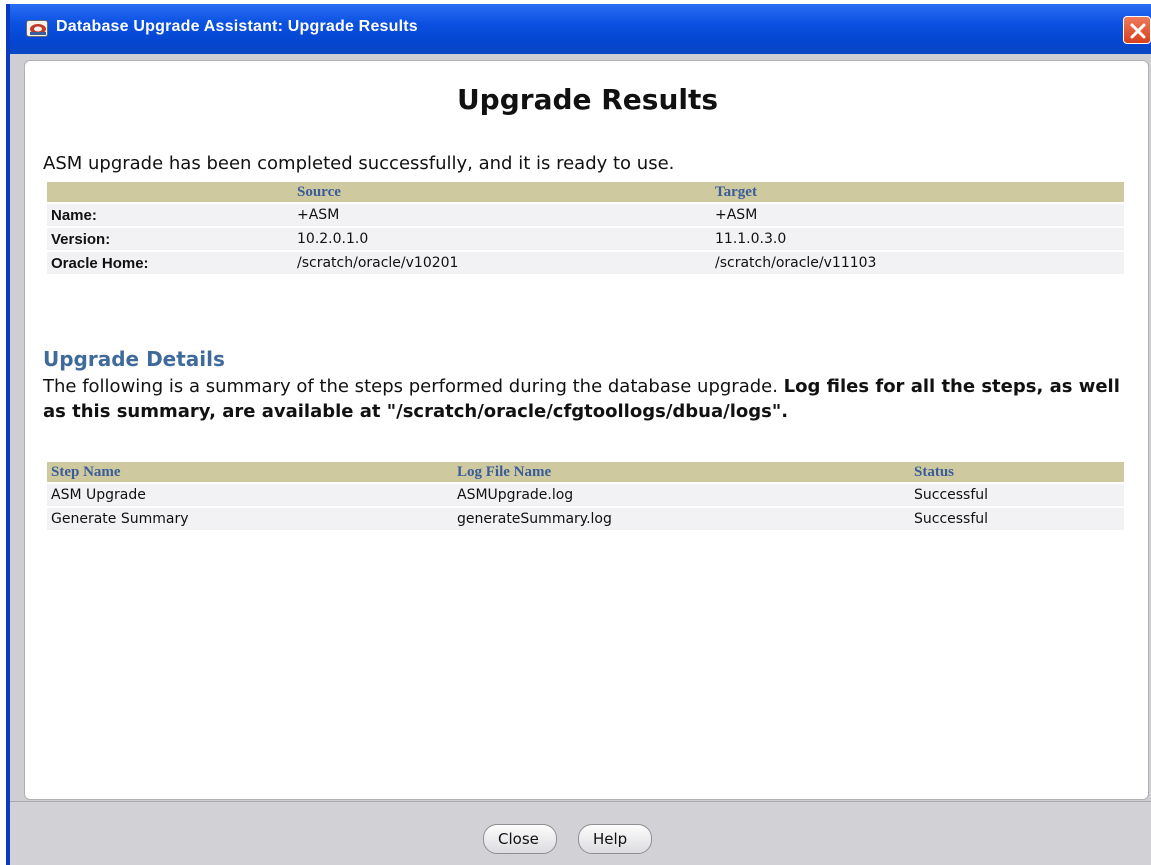 The image size is (1151, 865). What do you see at coordinates (8, 459) in the screenshot?
I see `window-frame-left` at bounding box center [8, 459].